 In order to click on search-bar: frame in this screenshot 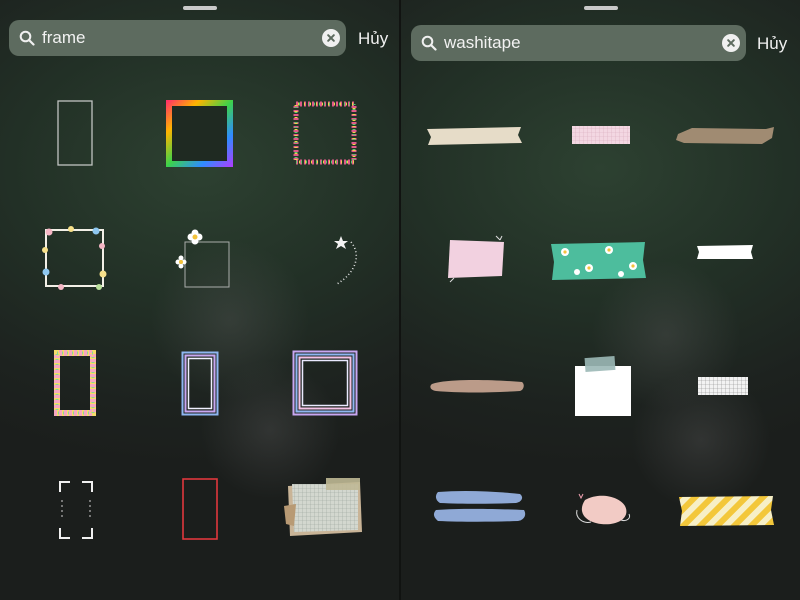, I will do `click(177, 38)`.